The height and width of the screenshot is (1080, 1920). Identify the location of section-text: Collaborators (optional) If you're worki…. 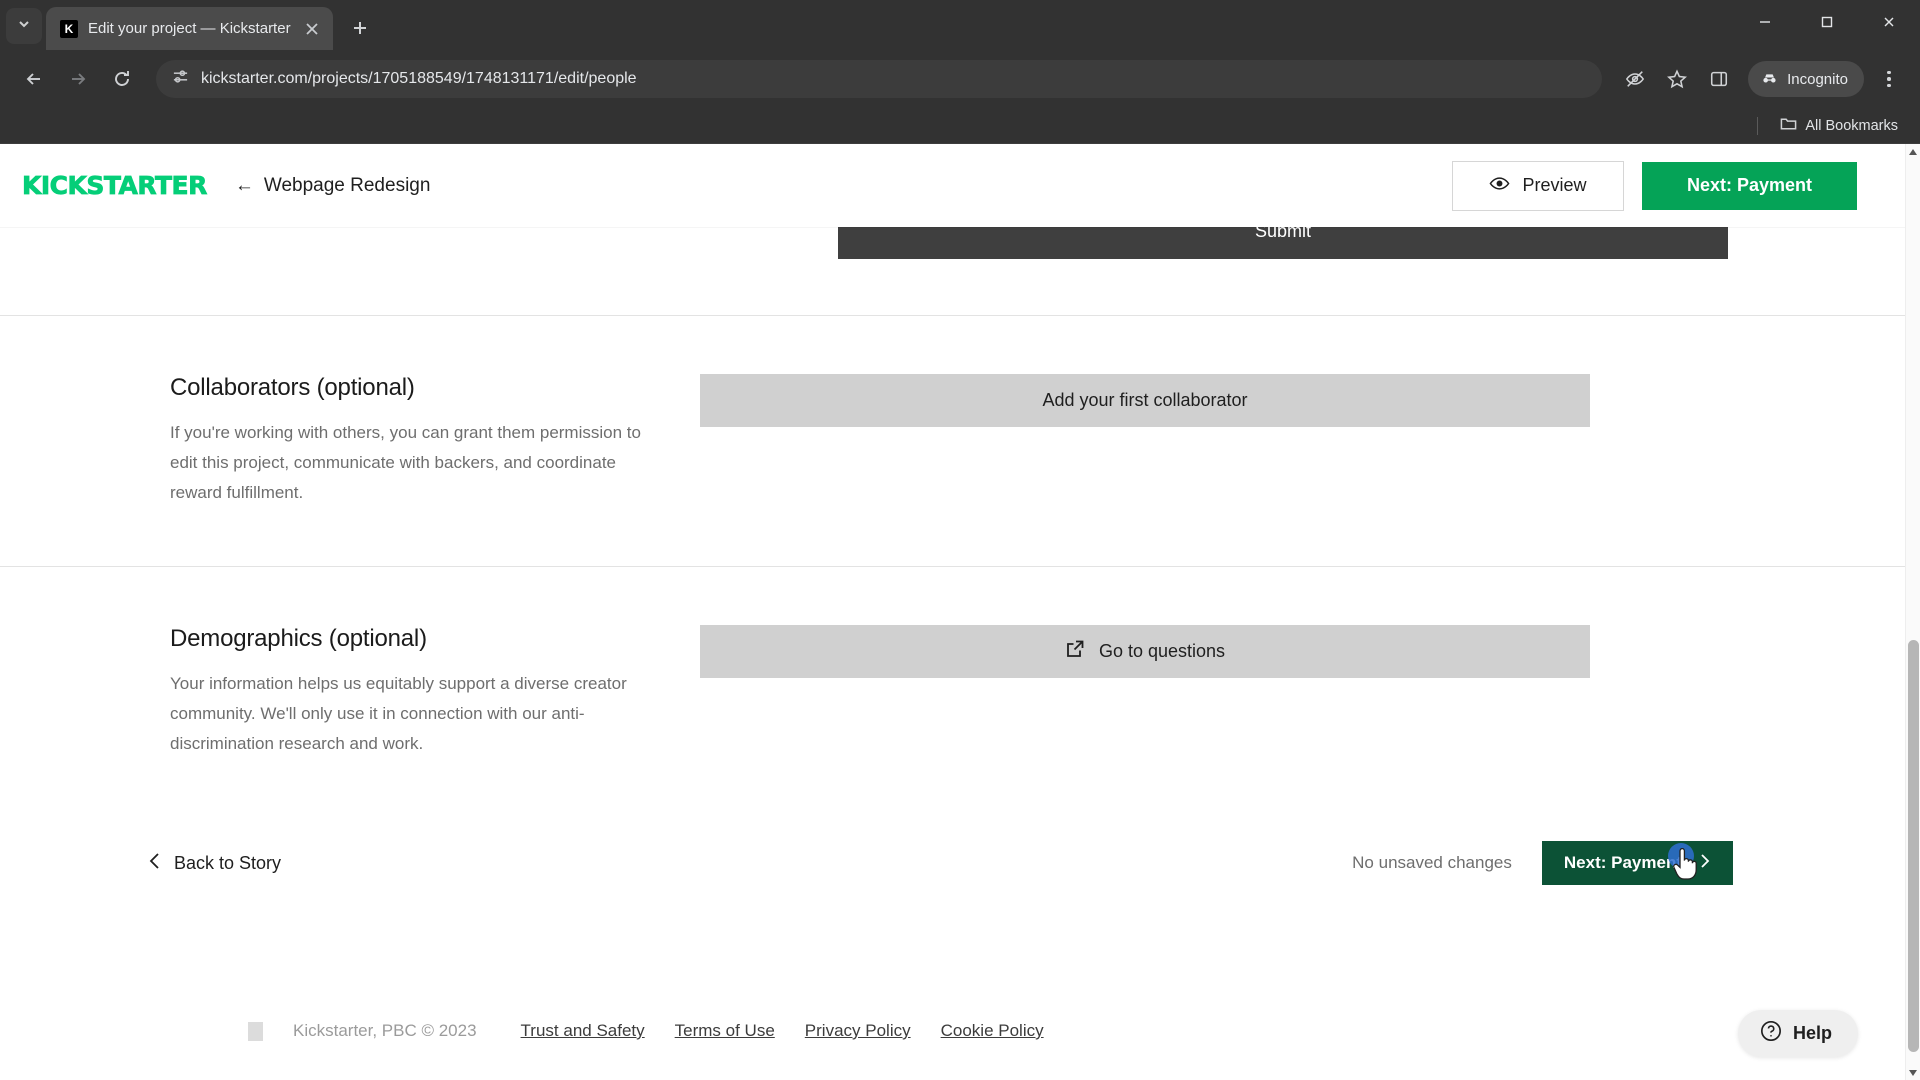
(350, 441).